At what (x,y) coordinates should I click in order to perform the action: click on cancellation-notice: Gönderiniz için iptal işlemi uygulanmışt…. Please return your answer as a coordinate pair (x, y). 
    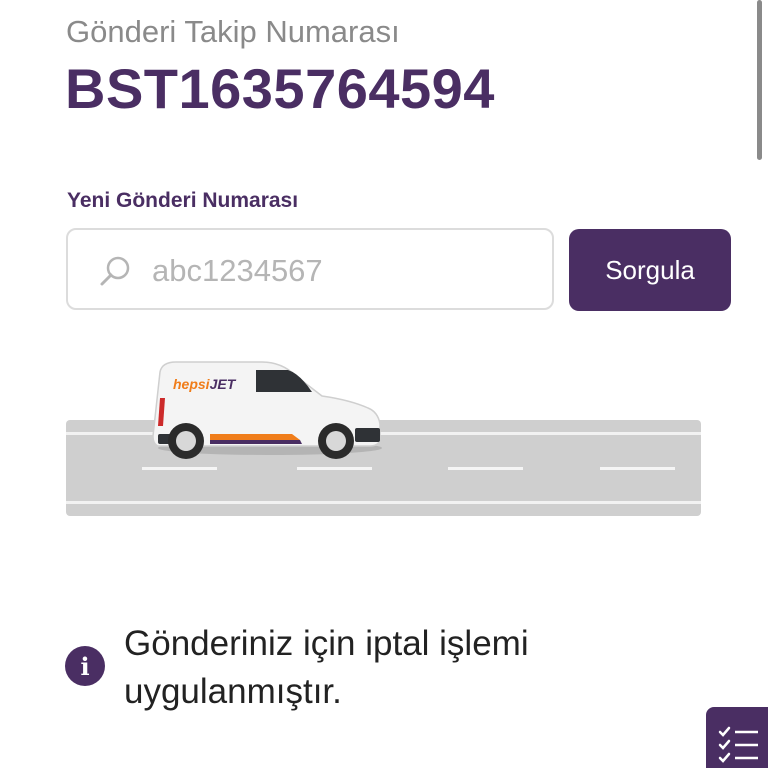
    Looking at the image, I should click on (326, 667).